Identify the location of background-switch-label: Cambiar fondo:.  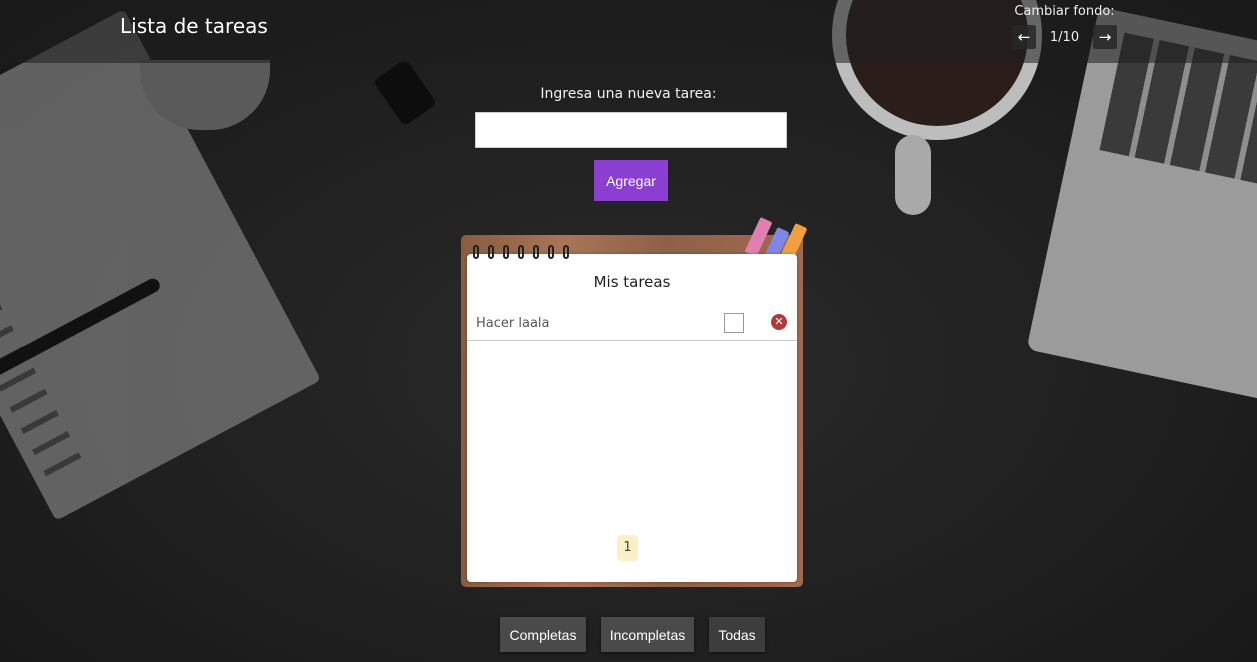
(1064, 11).